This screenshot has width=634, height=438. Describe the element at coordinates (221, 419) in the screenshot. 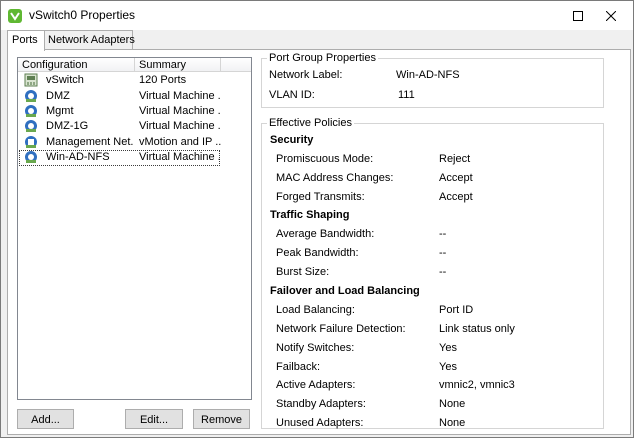

I see `remove-button: Remove` at that location.